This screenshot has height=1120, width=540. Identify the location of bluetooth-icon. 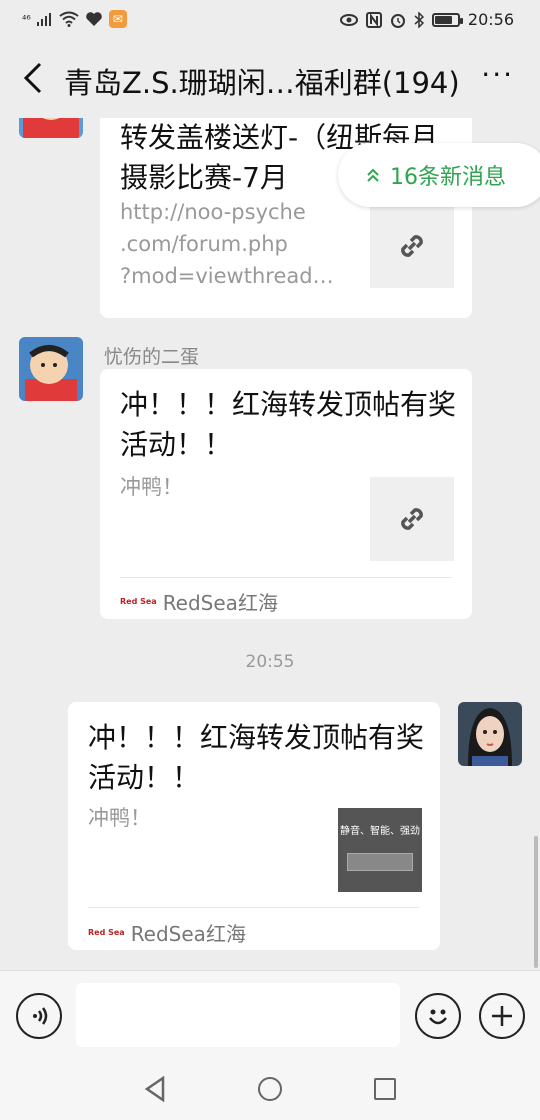
(419, 19).